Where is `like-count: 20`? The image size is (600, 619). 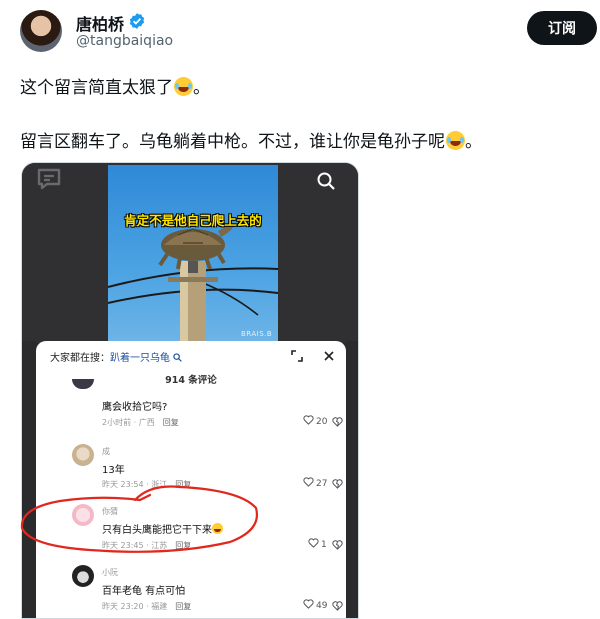 like-count: 20 is located at coordinates (322, 422).